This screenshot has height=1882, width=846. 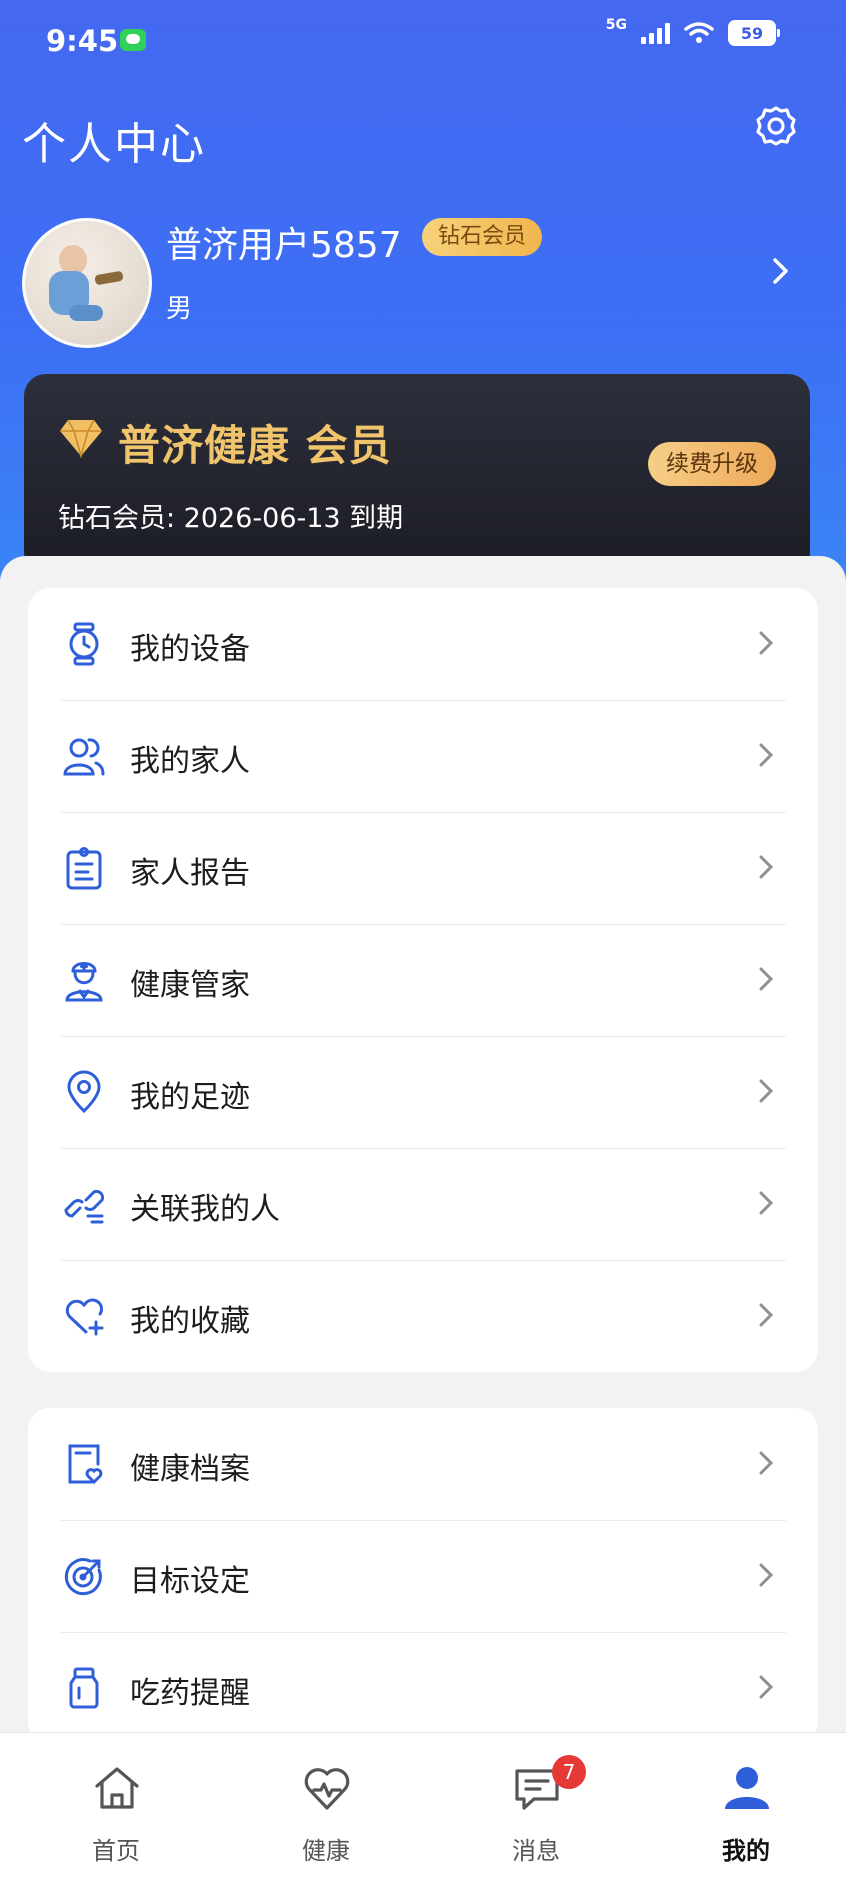 What do you see at coordinates (284, 242) in the screenshot?
I see `username: 普济用户5857` at bounding box center [284, 242].